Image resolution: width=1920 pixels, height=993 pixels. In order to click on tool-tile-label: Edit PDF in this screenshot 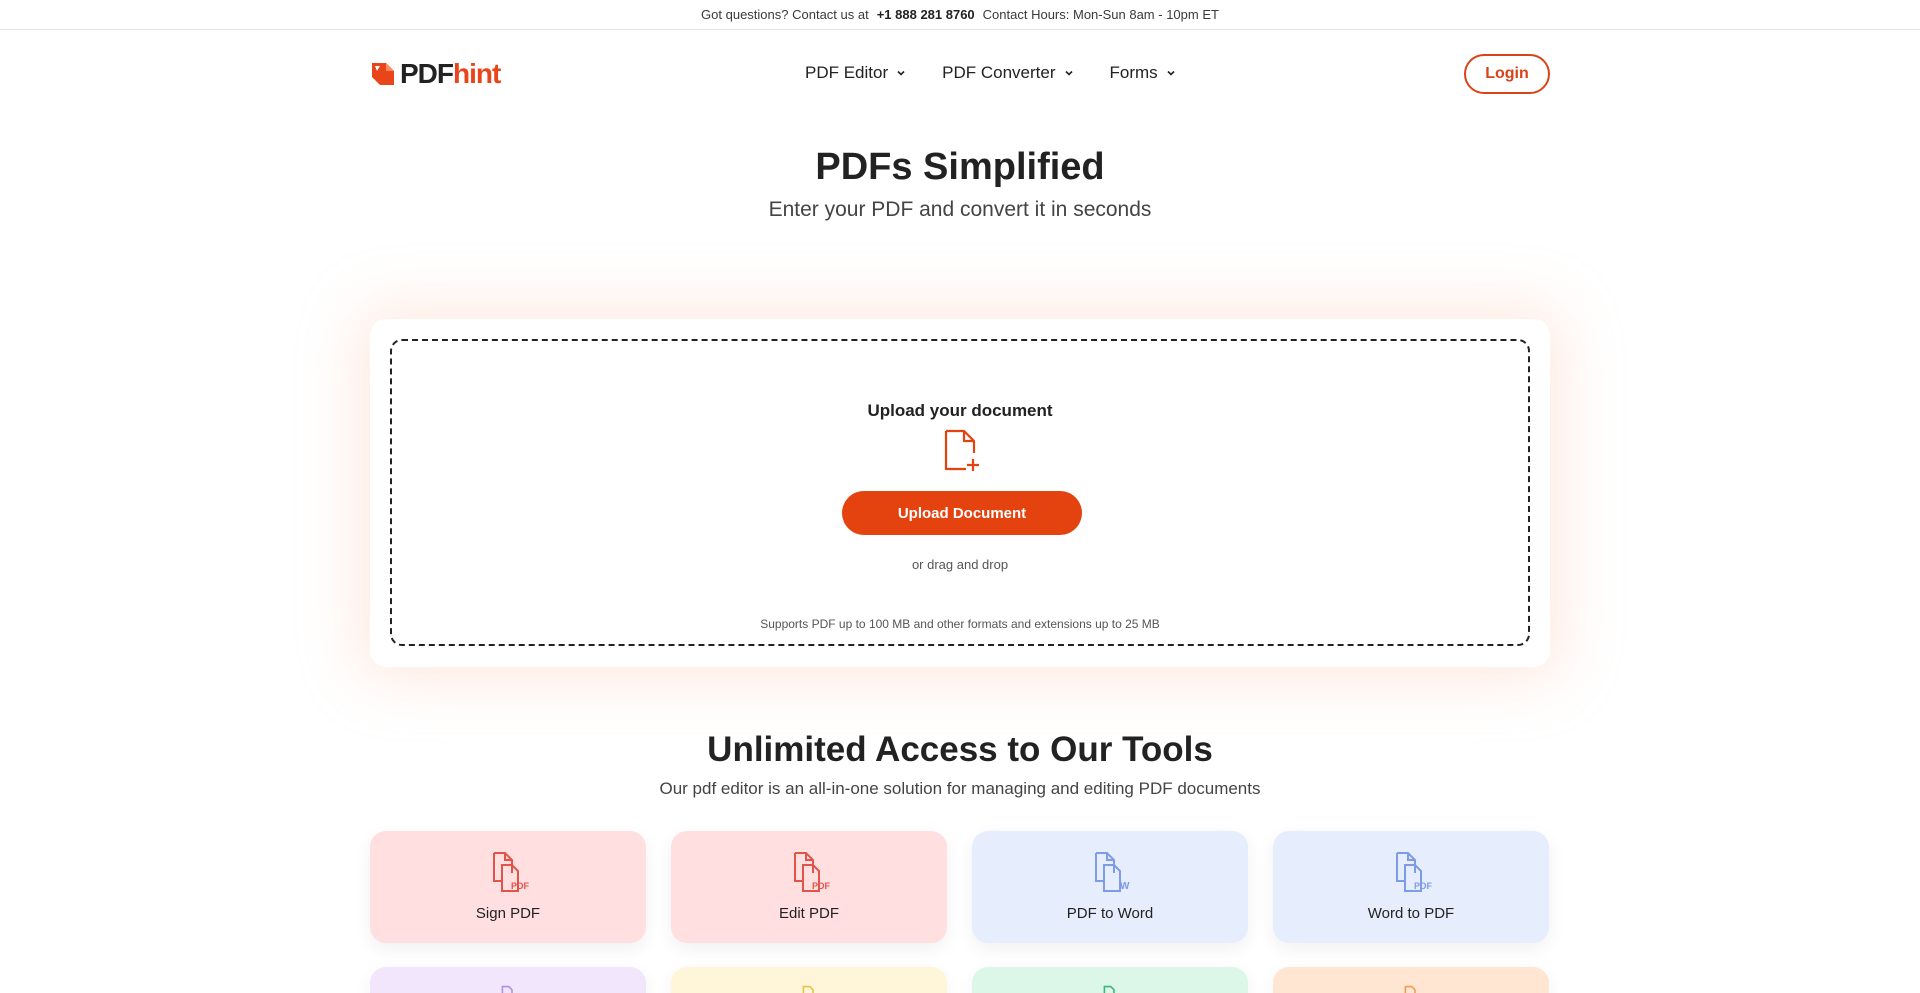, I will do `click(808, 913)`.